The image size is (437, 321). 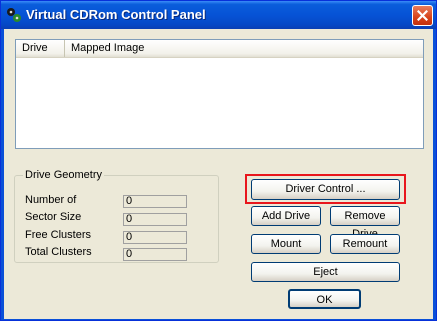 I want to click on list-header: Drive Mapped Image, so click(x=219, y=49).